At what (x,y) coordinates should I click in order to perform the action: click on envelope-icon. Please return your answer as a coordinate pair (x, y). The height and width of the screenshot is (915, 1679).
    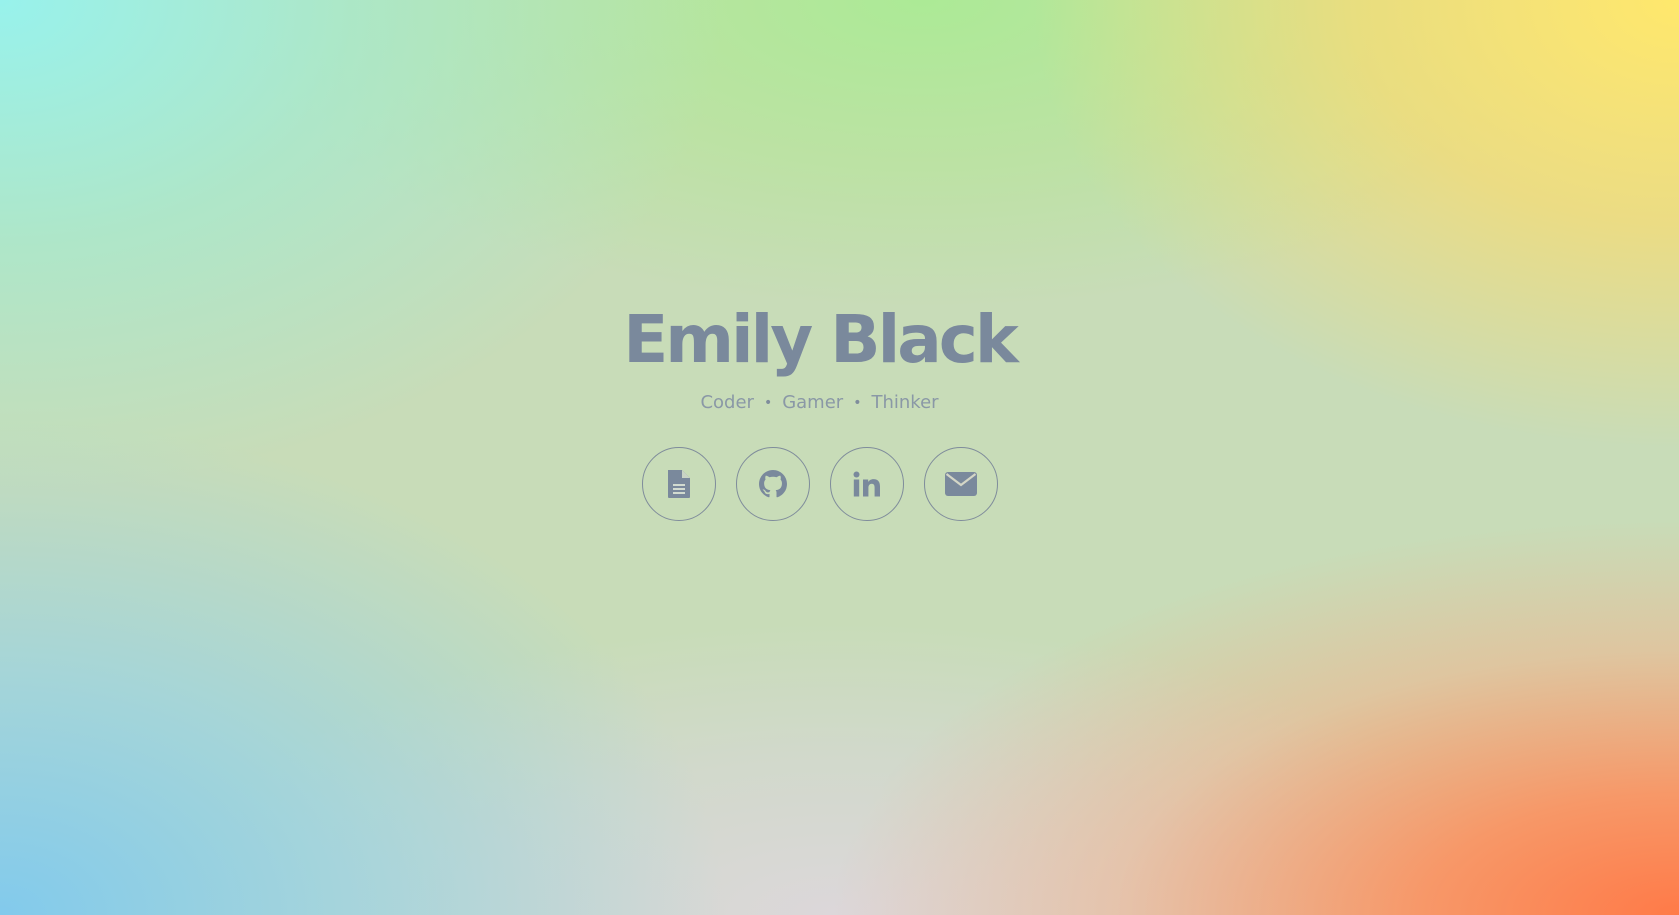
    Looking at the image, I should click on (960, 484).